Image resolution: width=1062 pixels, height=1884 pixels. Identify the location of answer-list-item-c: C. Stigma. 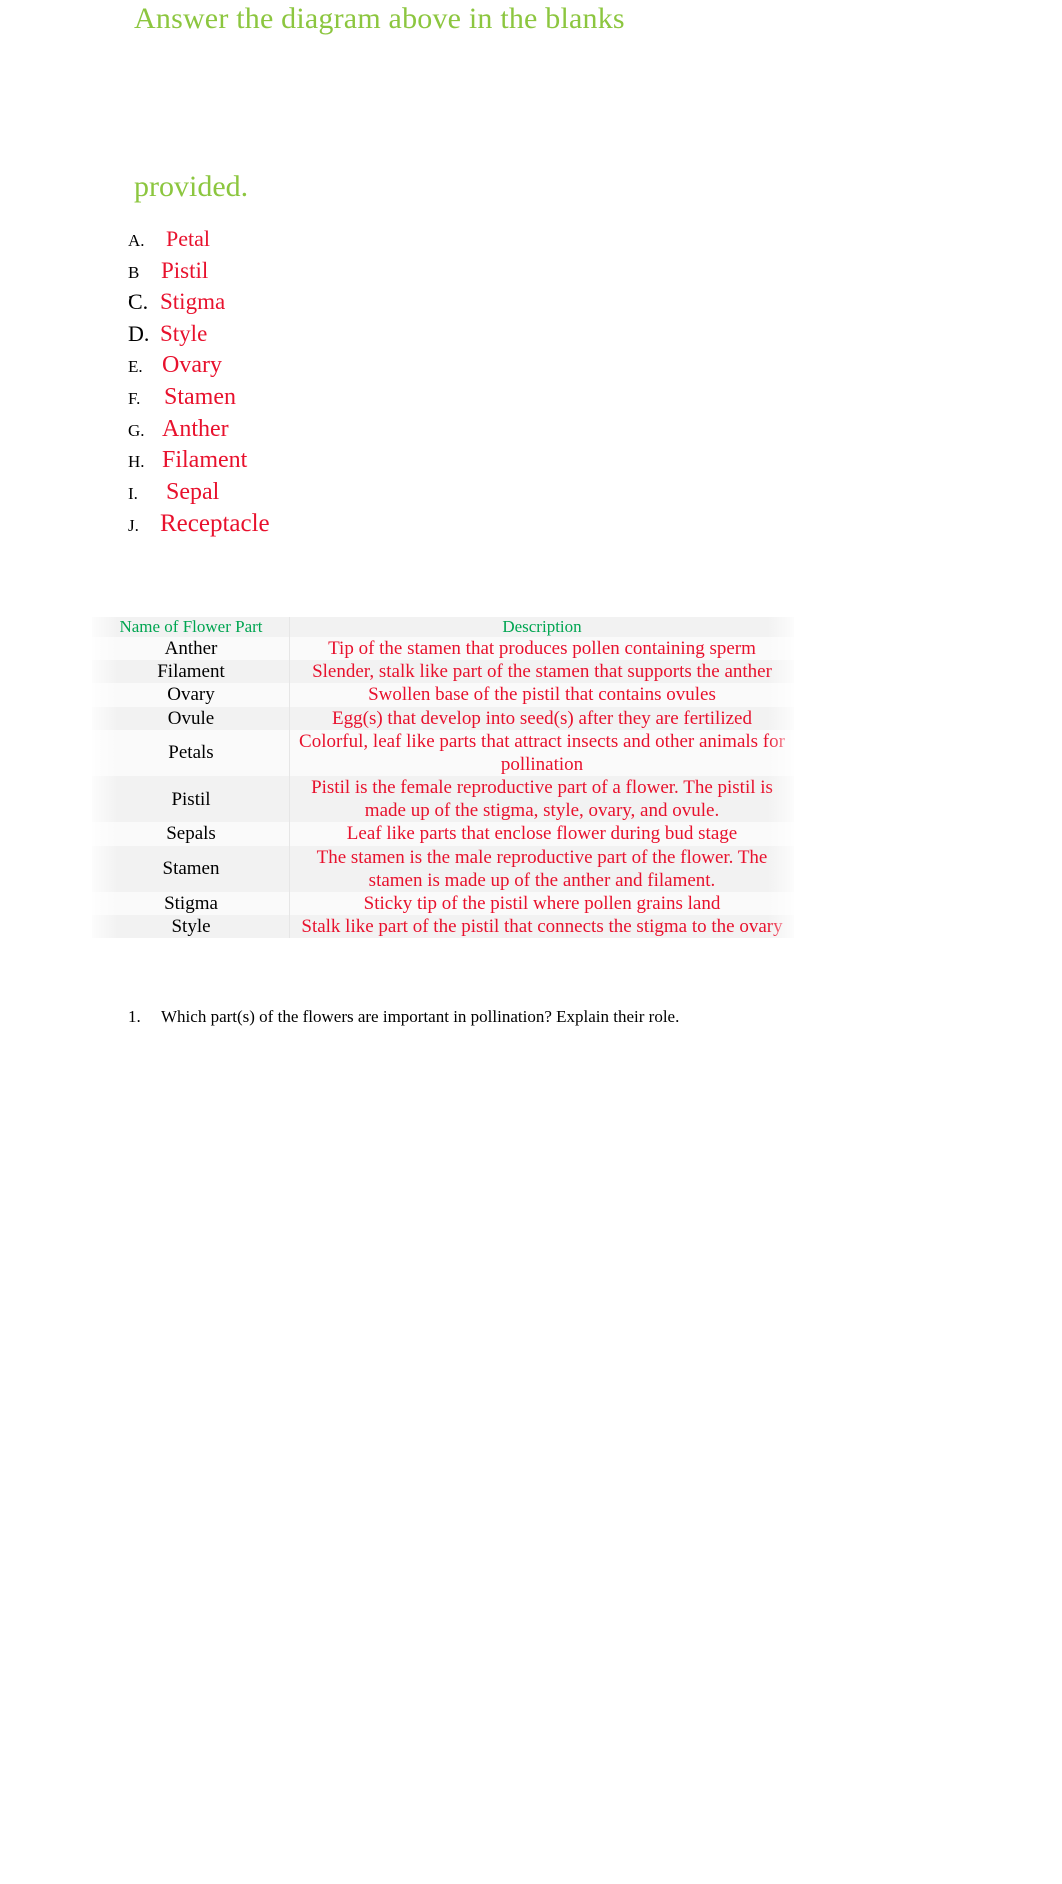
(338, 305).